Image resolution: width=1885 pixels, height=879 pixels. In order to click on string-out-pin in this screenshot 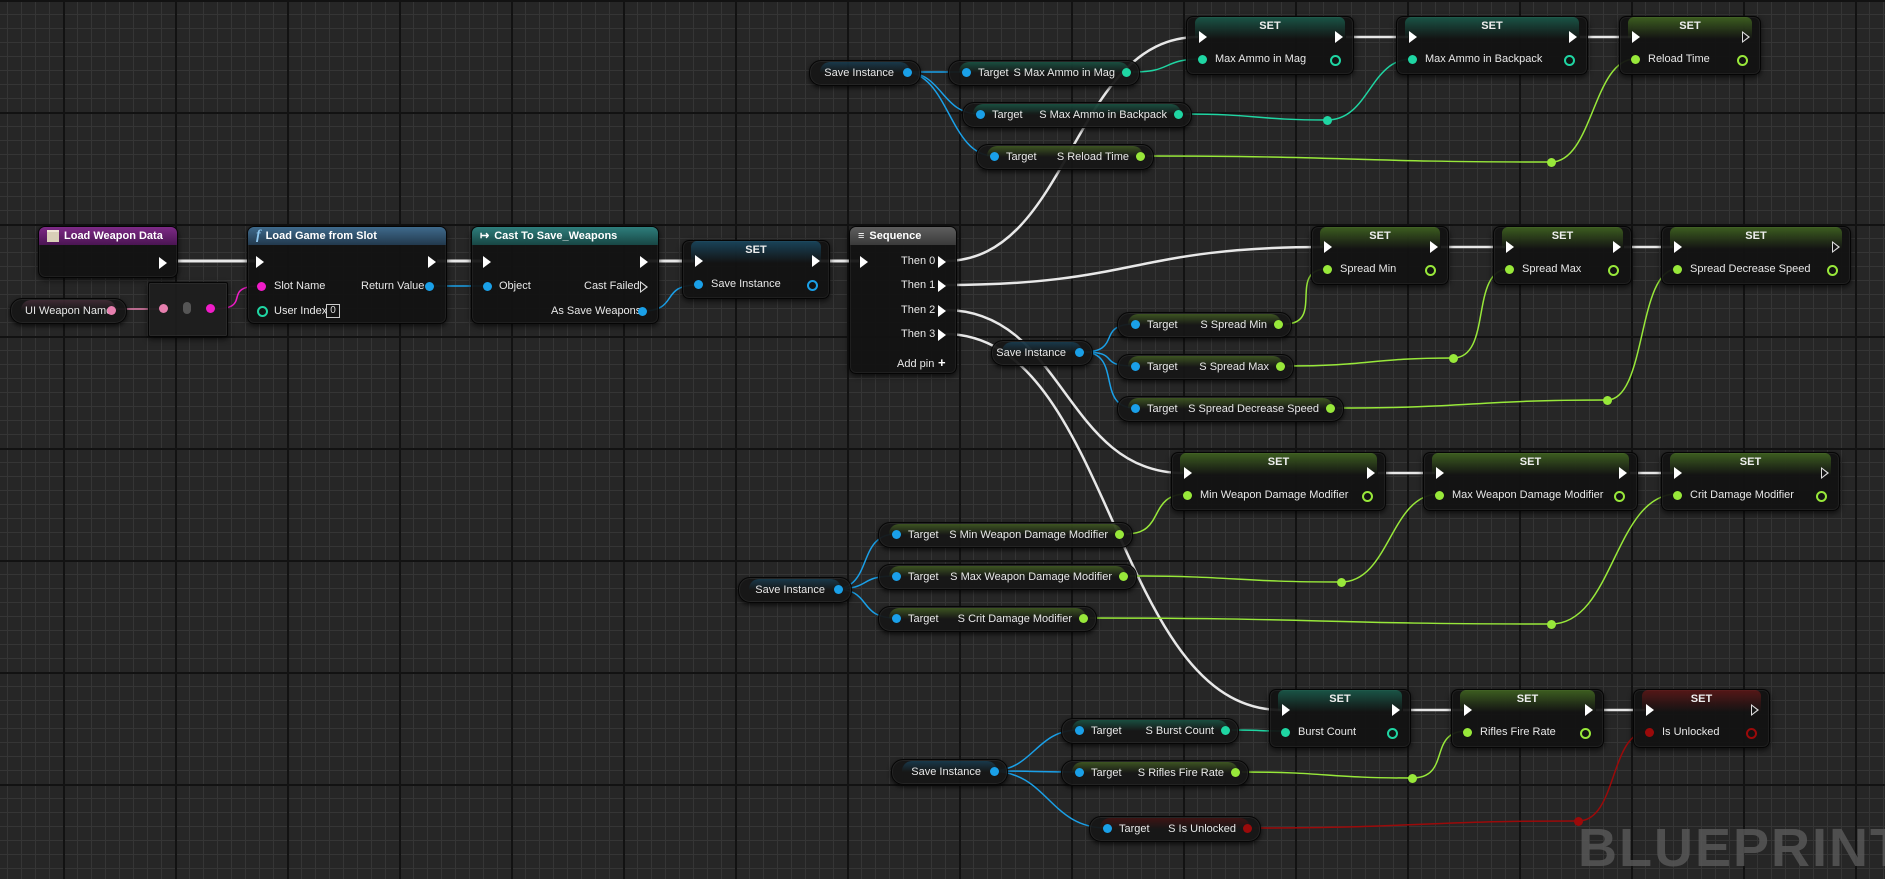, I will do `click(111, 310)`.